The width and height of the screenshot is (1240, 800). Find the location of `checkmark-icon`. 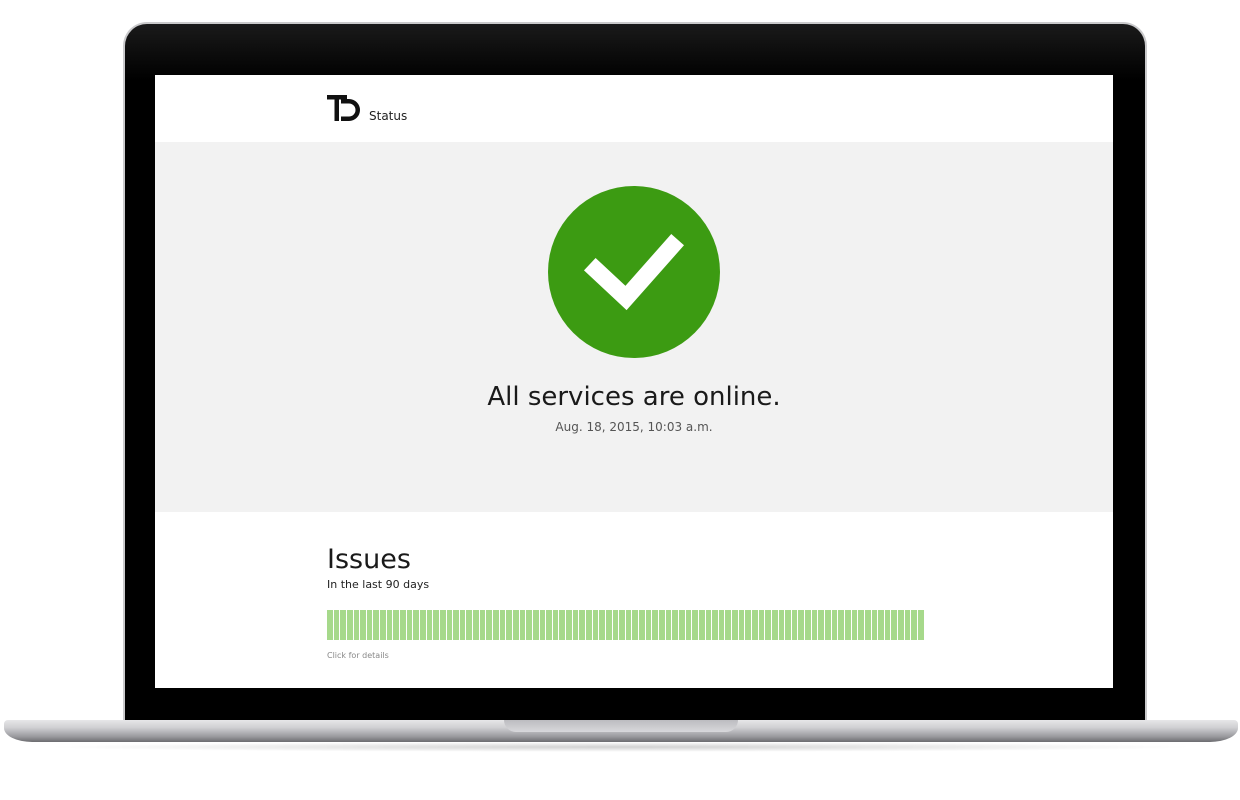

checkmark-icon is located at coordinates (633, 272).